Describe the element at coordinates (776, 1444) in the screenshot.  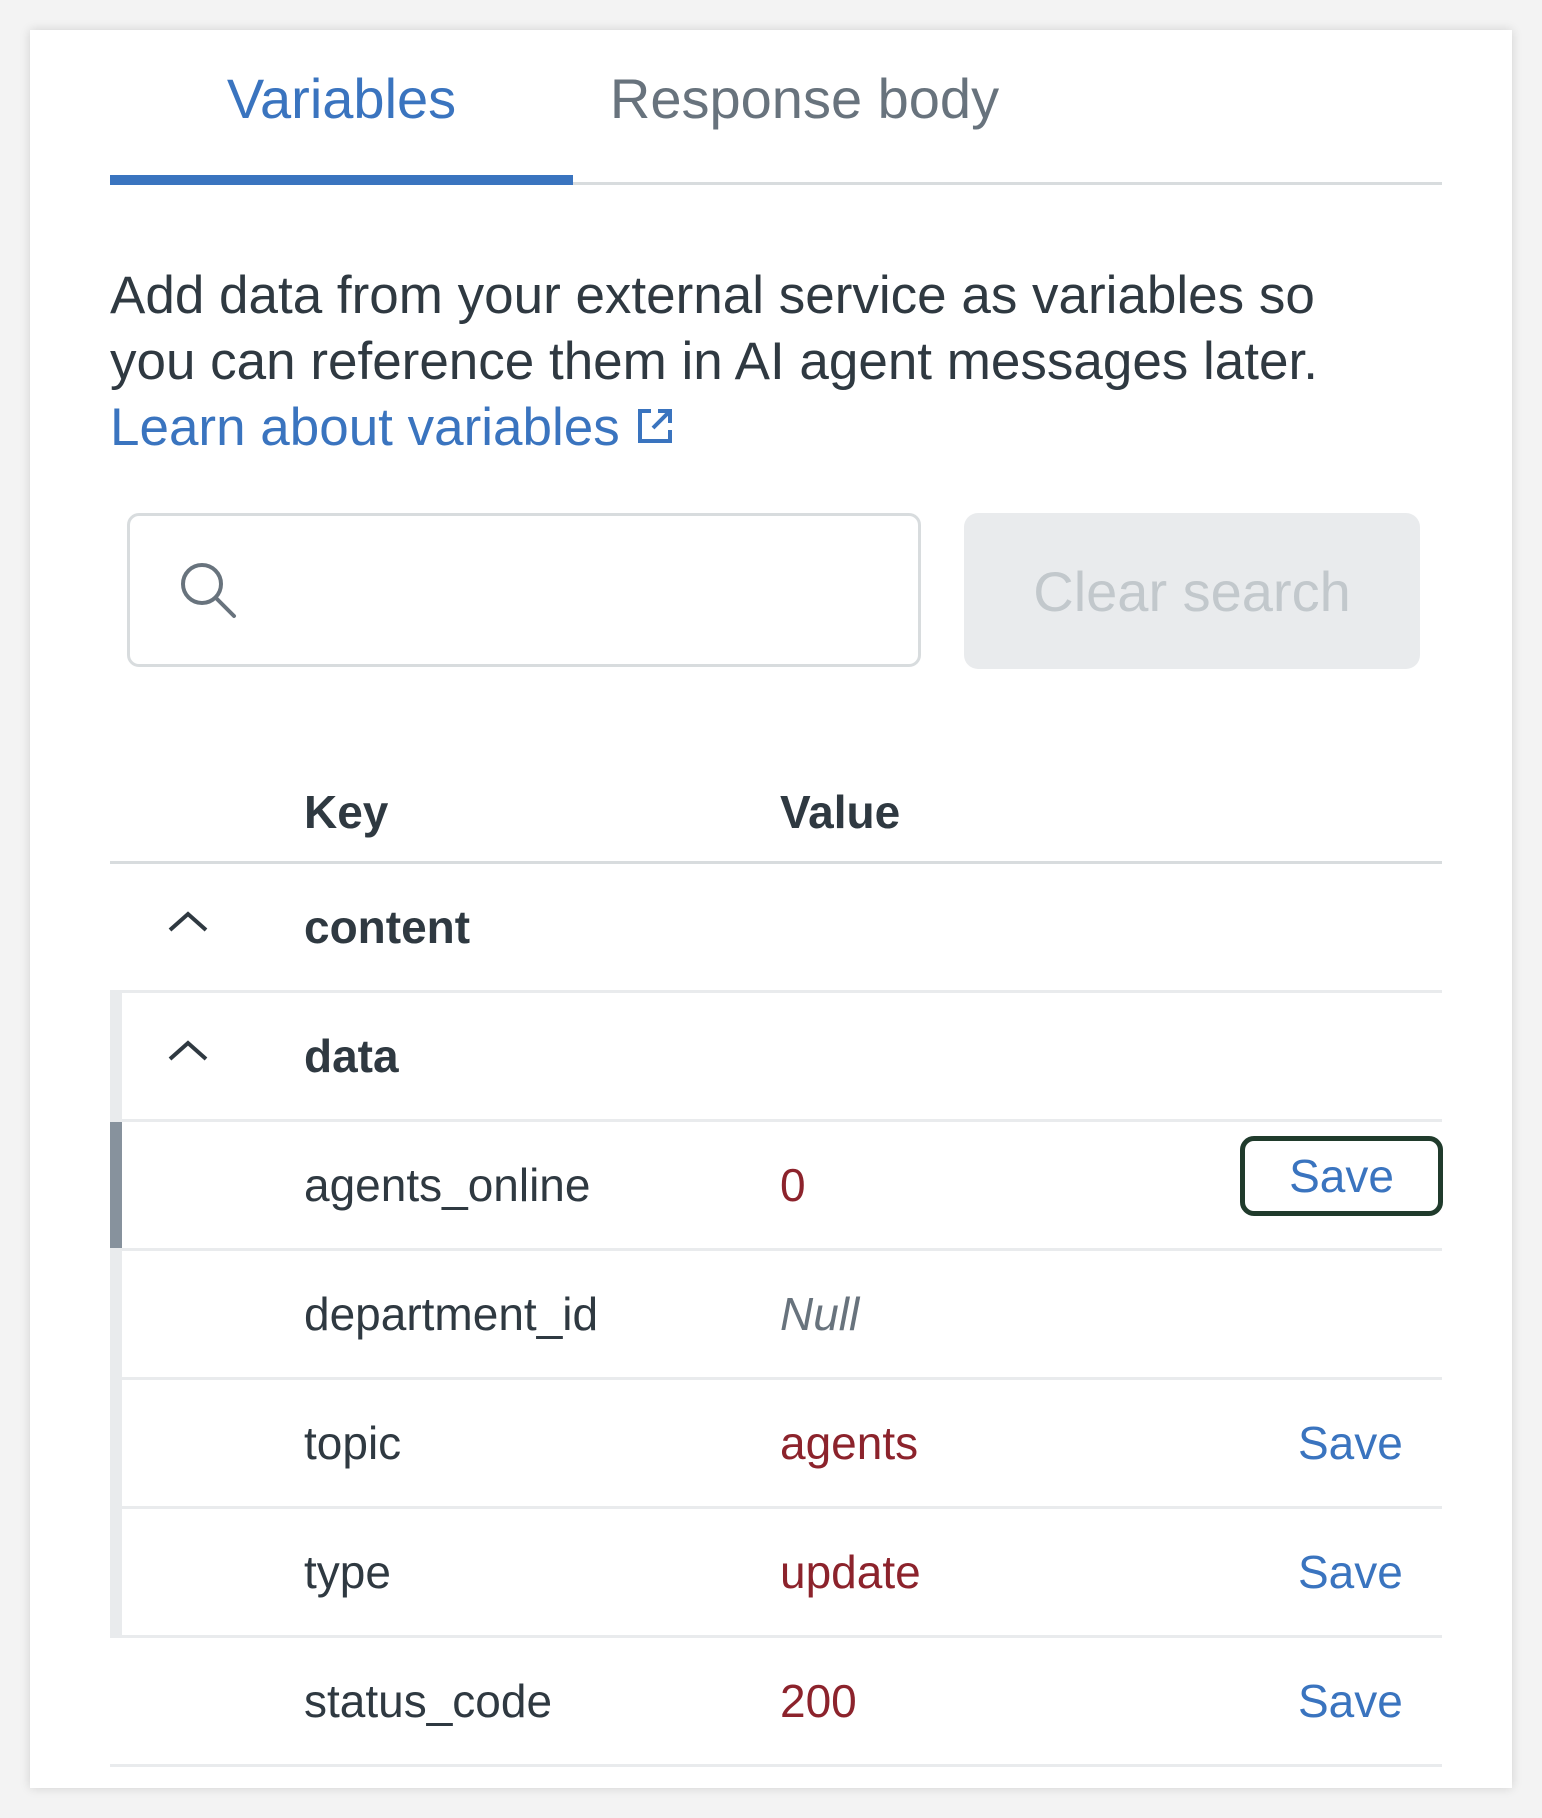
I see `table-row-topic: topic agents Save` at that location.